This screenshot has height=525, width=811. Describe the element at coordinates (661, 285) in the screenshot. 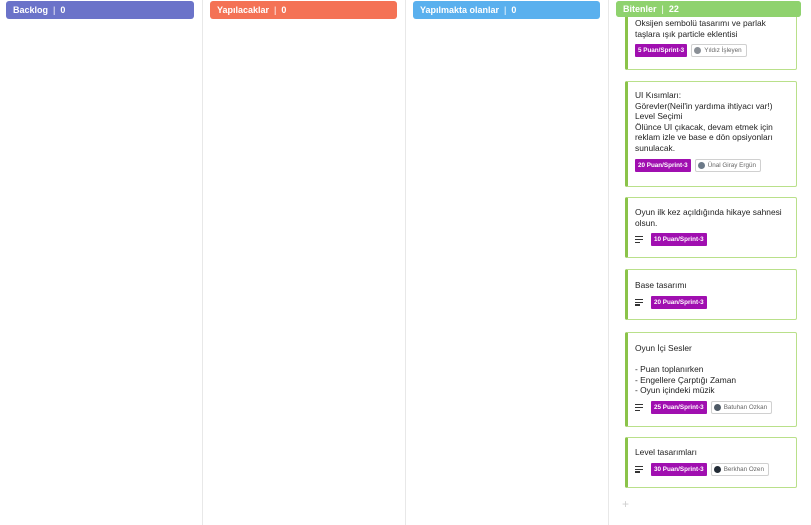

I see `card-title: Base tasarımı` at that location.